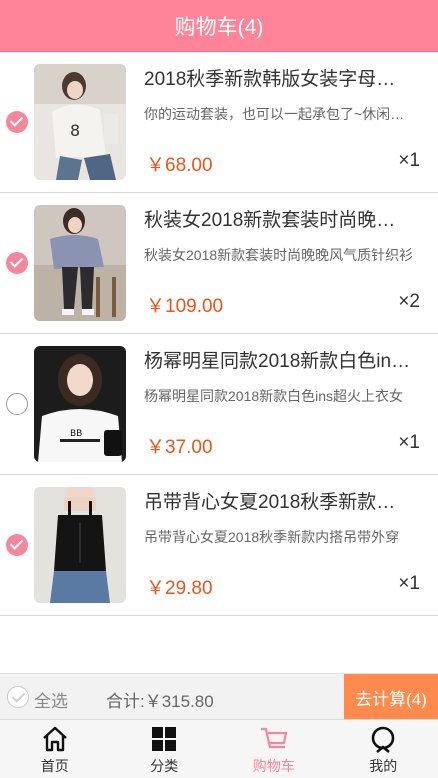 This screenshot has height=778, width=438. I want to click on checkout-label: 去计算(4), so click(391, 699).